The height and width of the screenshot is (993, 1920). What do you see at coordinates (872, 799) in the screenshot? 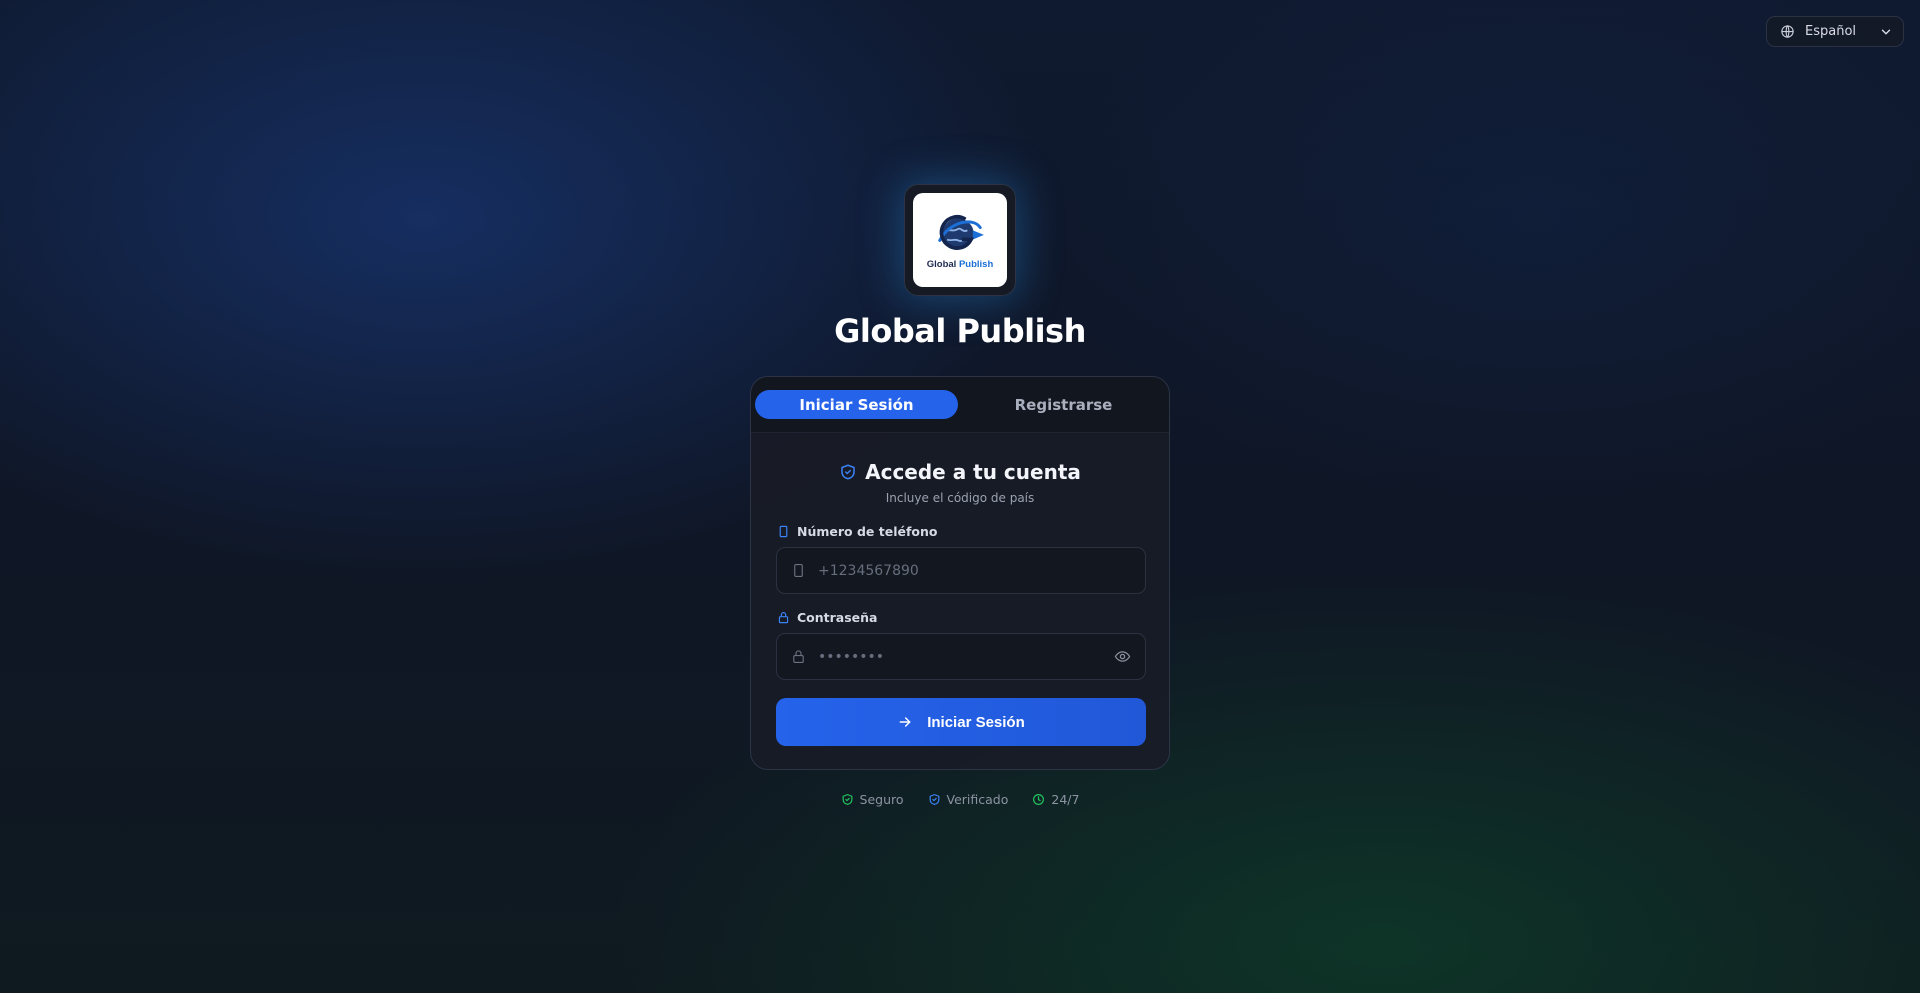
I see `badge-secure: Seguro` at bounding box center [872, 799].